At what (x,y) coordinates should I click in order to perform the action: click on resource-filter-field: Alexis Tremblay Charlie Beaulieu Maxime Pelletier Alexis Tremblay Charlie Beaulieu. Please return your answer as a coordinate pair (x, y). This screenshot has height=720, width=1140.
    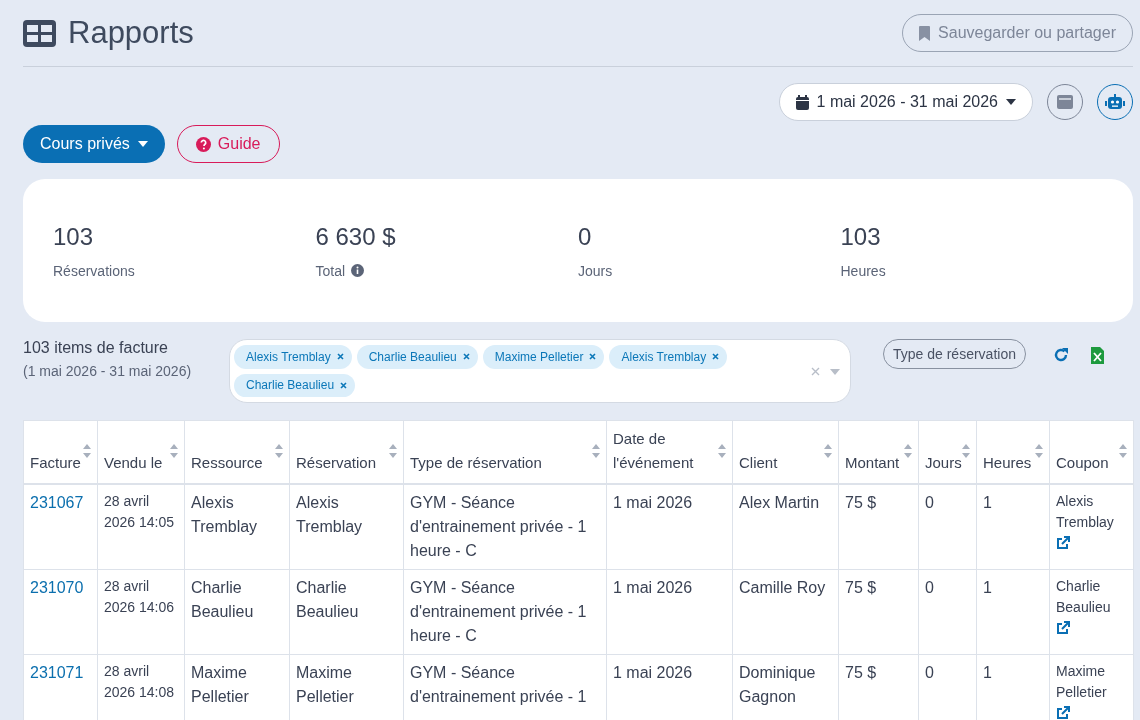
    Looking at the image, I should click on (540, 371).